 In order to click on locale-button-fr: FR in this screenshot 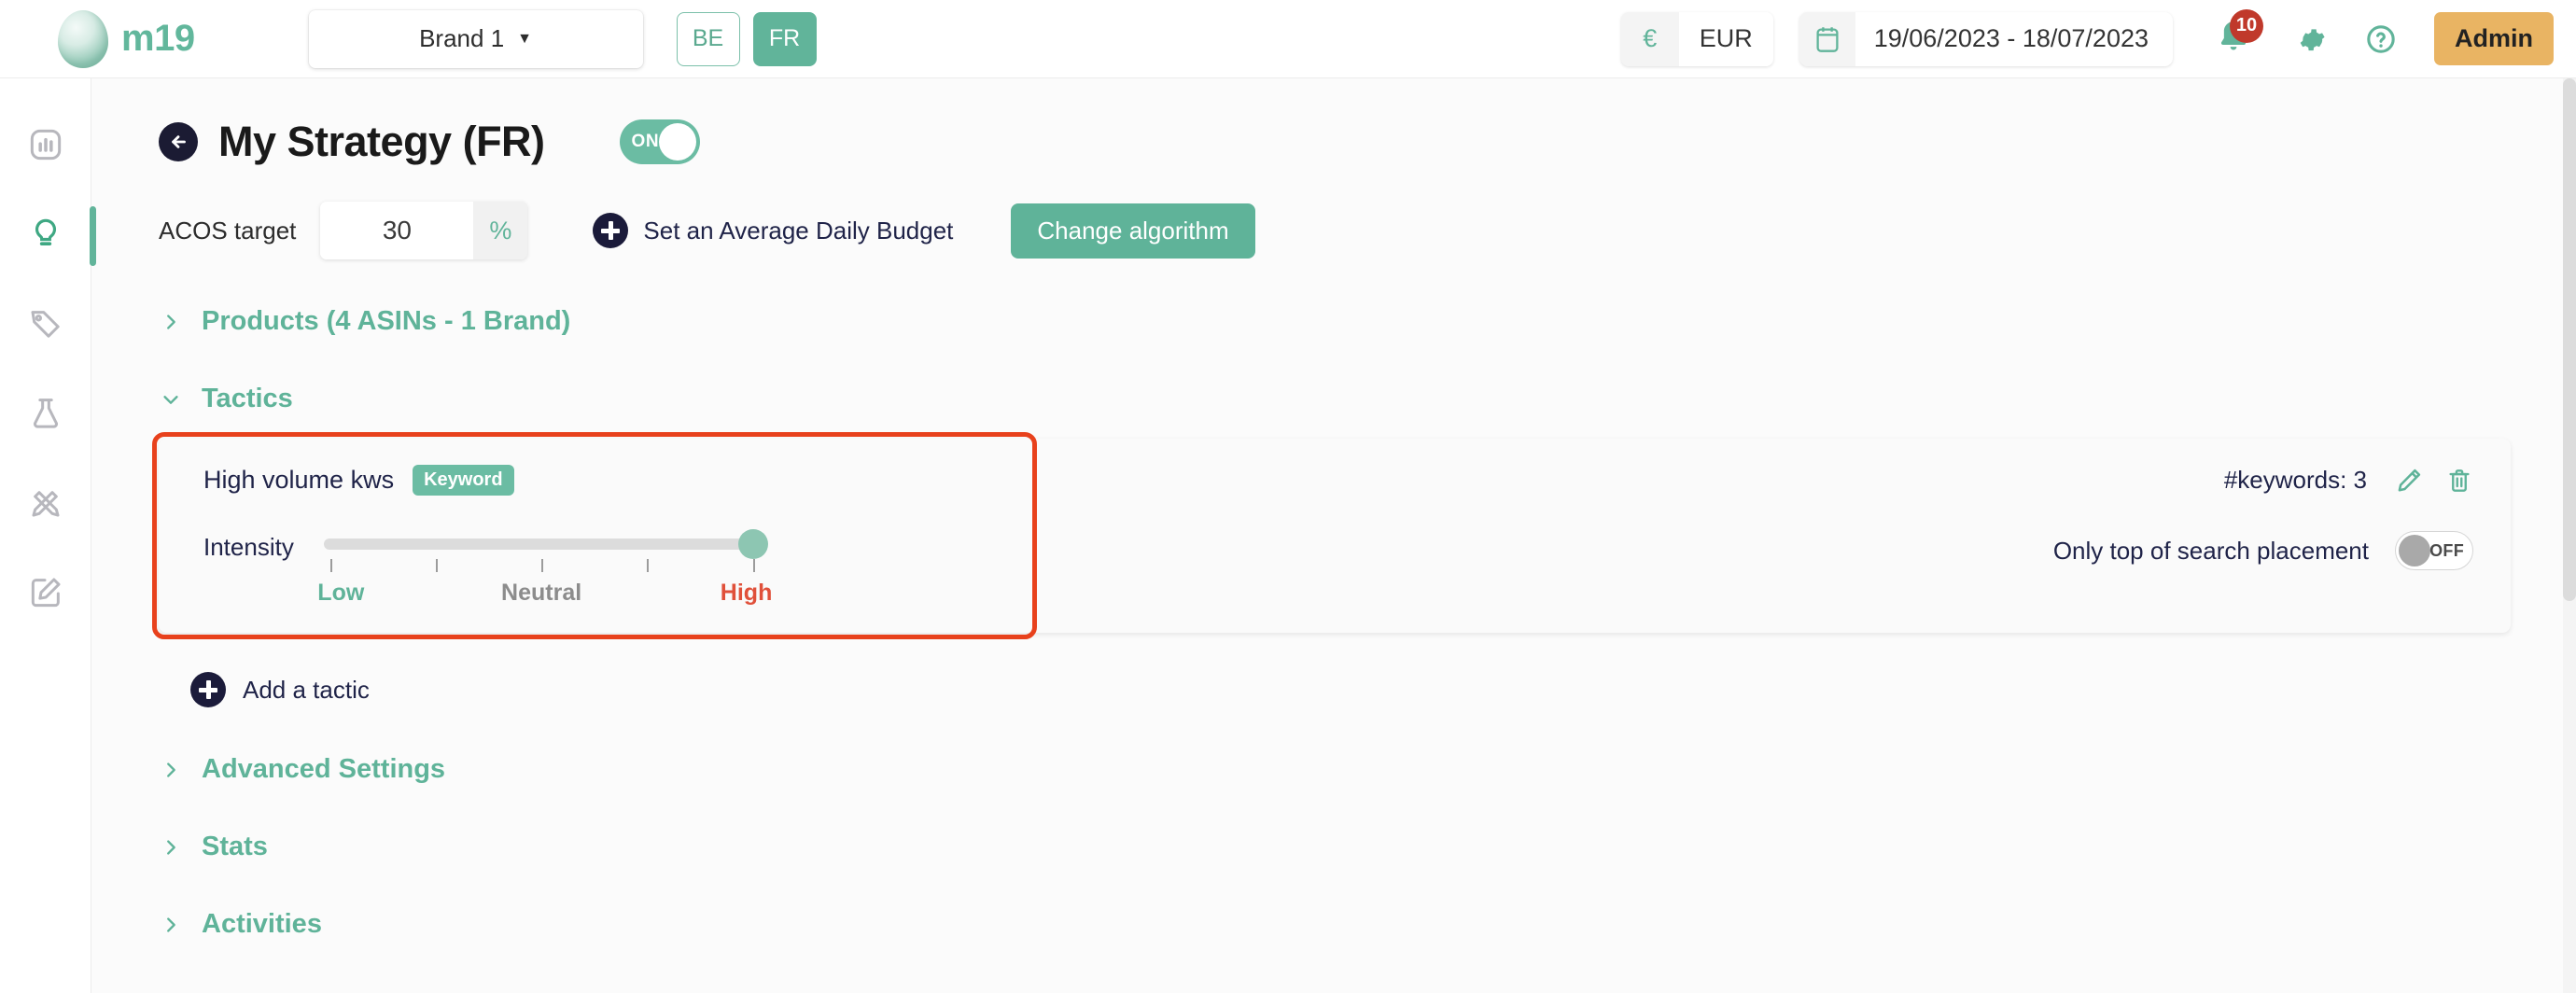, I will do `click(784, 38)`.